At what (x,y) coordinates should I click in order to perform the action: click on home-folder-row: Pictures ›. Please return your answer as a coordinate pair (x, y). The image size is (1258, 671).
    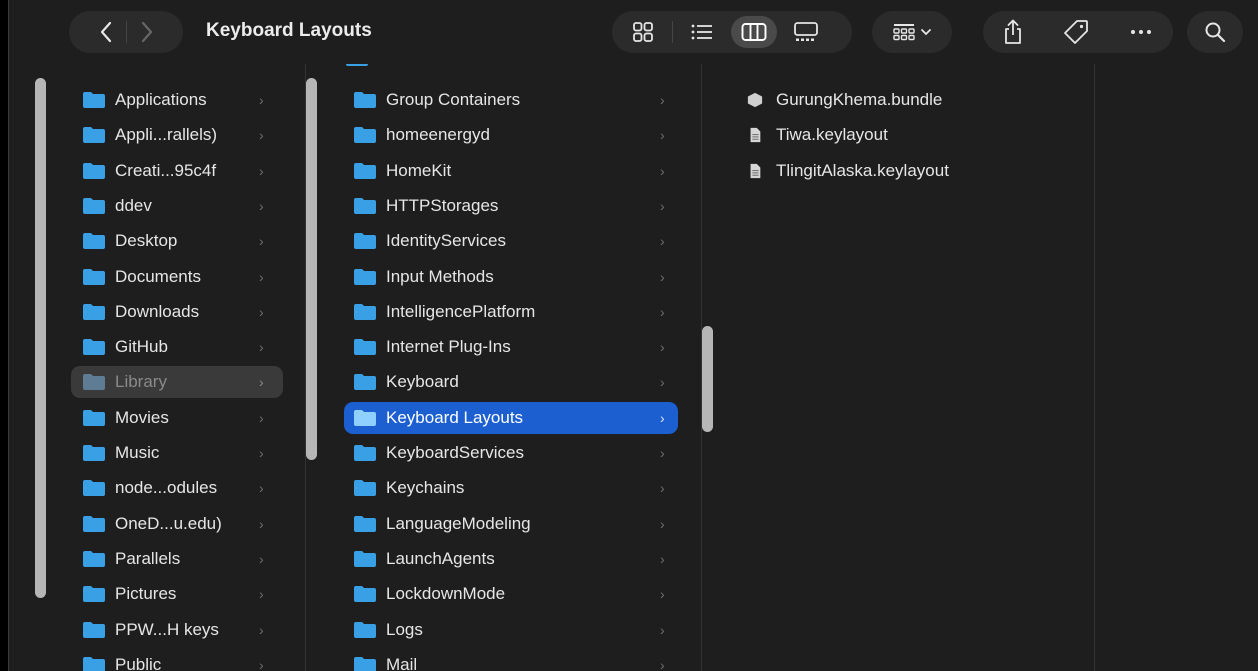
    Looking at the image, I should click on (177, 594).